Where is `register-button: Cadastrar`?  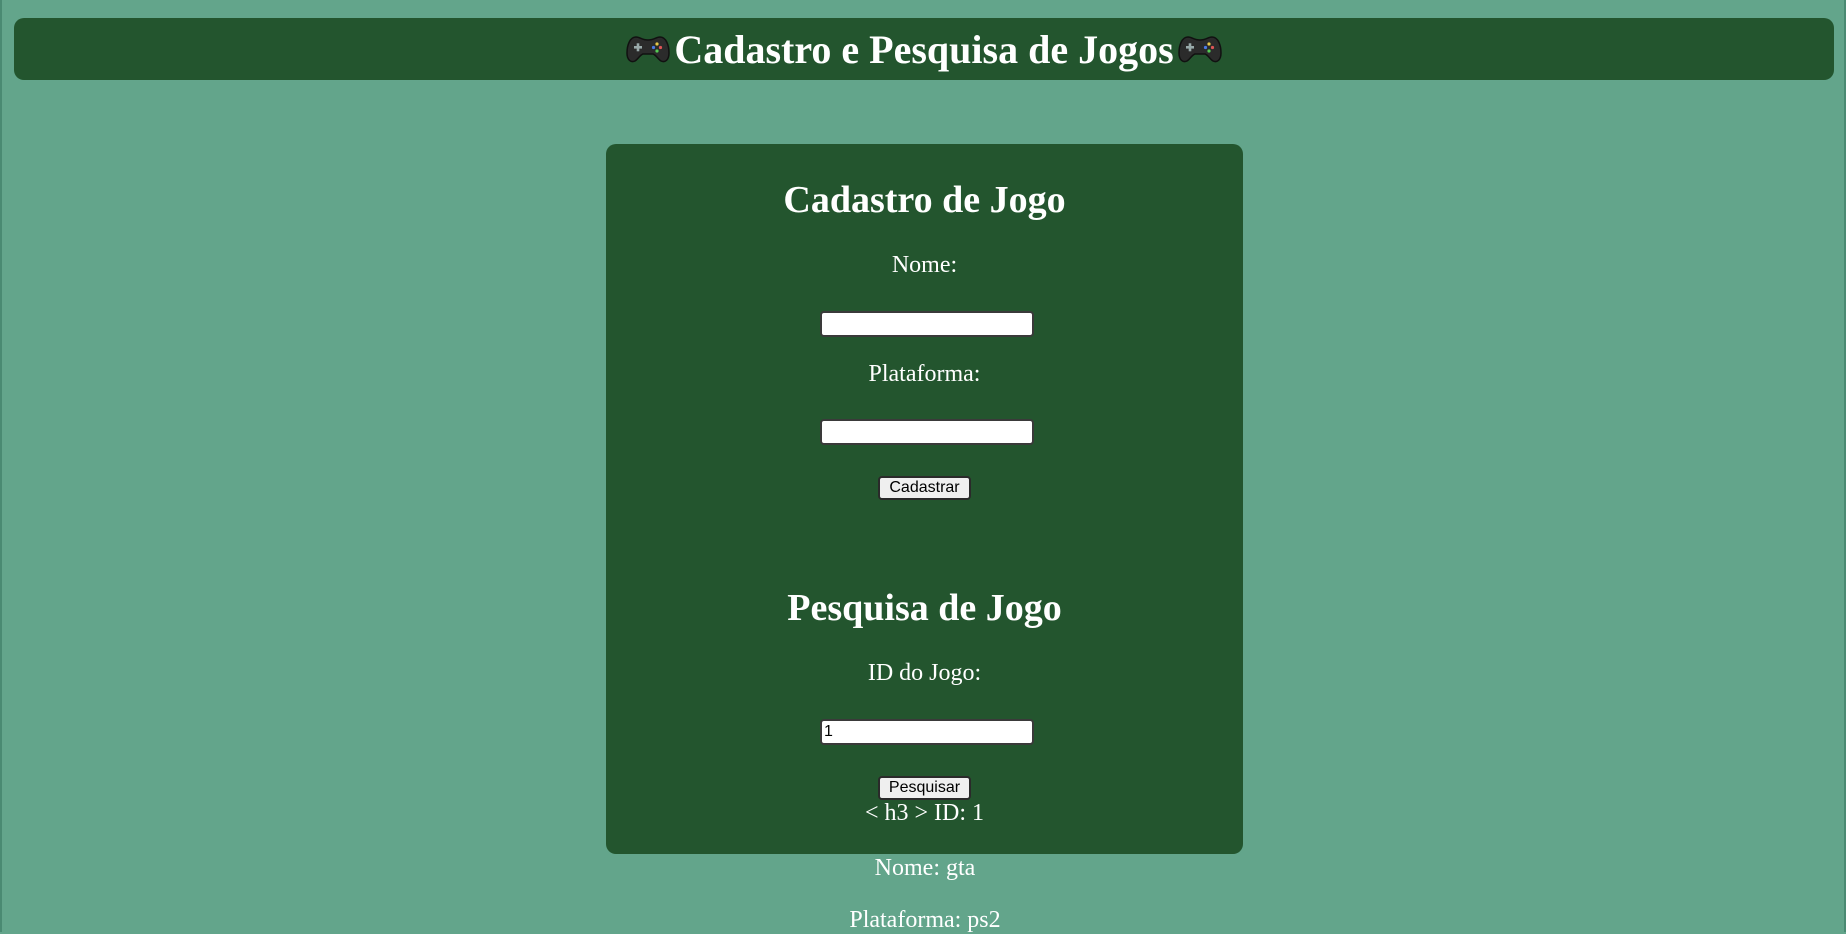 register-button: Cadastrar is located at coordinates (924, 488).